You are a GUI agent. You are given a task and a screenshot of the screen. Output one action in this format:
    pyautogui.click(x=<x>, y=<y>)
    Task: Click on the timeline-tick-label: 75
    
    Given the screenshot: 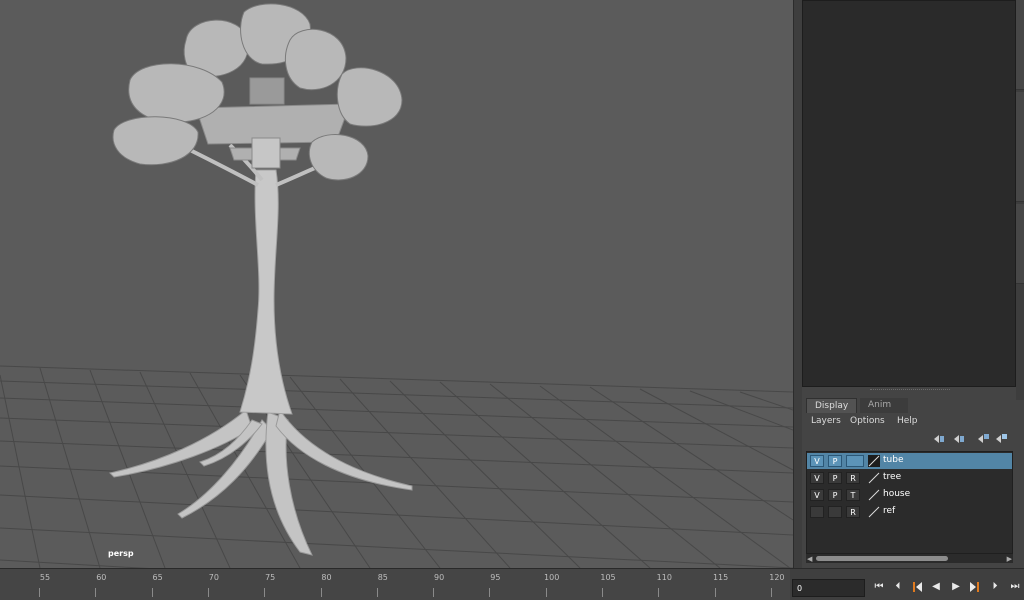 What is the action you would take?
    pyautogui.click(x=270, y=577)
    